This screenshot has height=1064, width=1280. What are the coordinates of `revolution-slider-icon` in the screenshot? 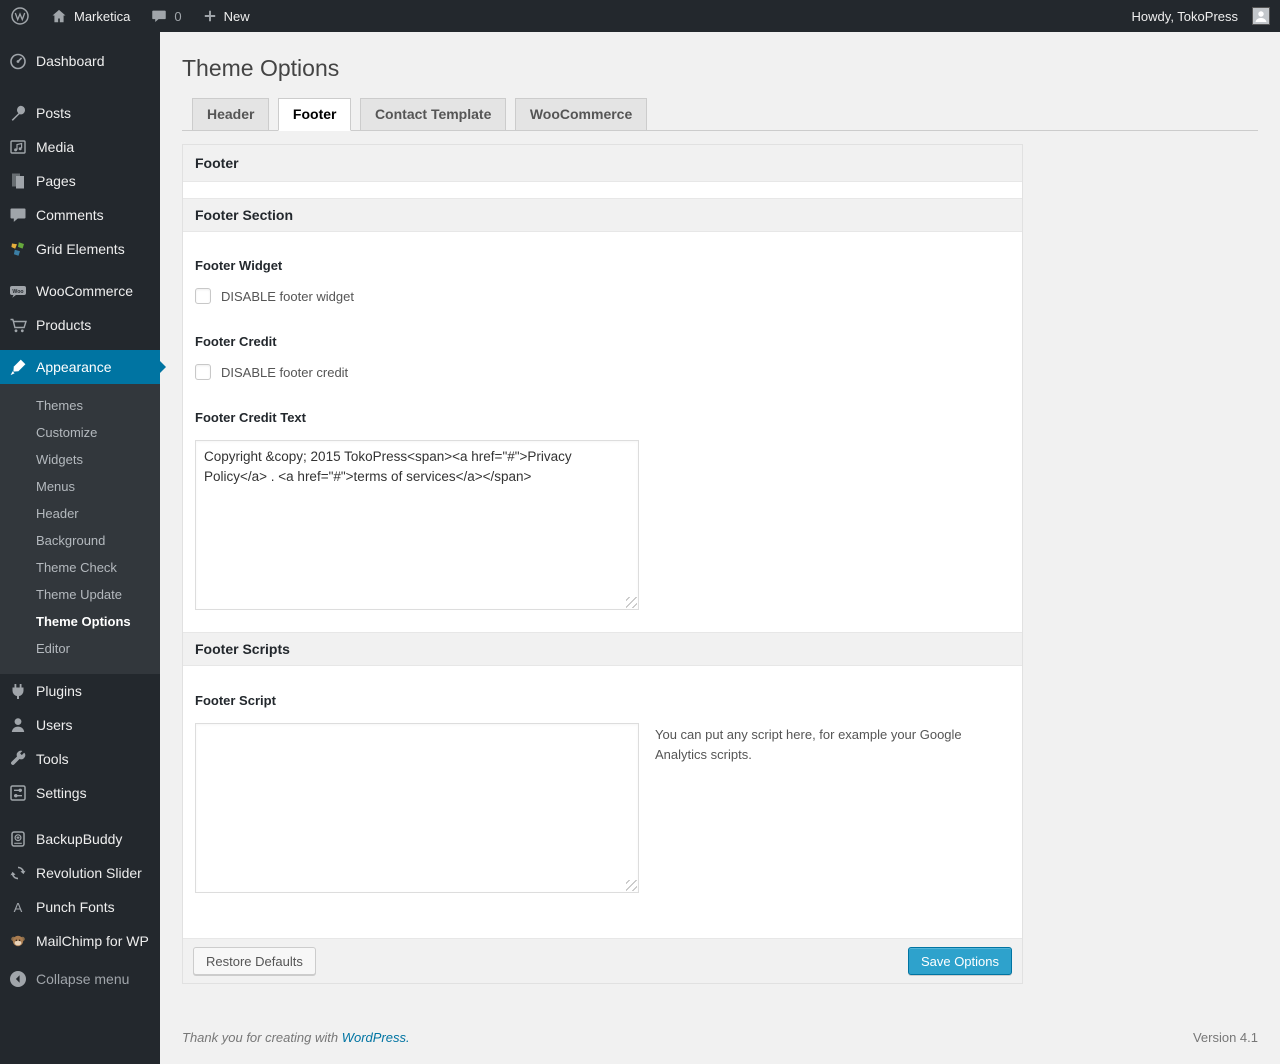 It's located at (22, 873).